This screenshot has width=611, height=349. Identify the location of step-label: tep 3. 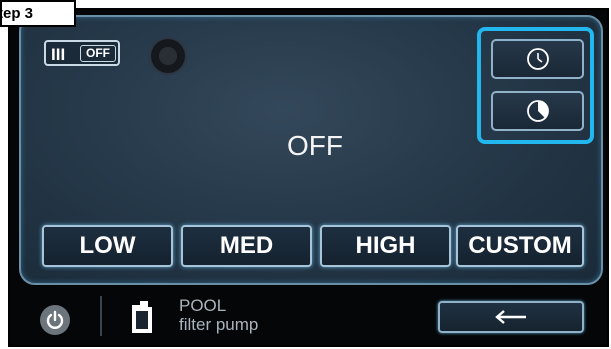
(38, 13).